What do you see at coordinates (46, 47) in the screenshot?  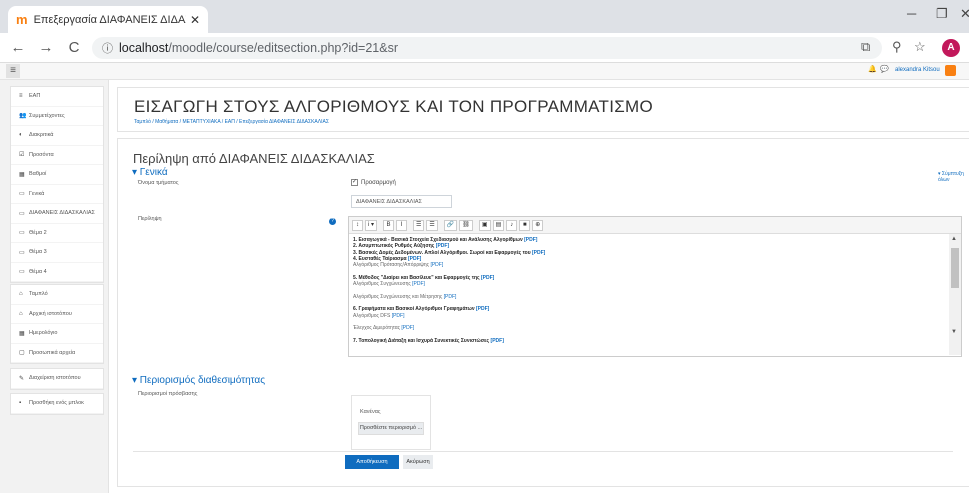 I see `forward-arrow-icon: →` at bounding box center [46, 47].